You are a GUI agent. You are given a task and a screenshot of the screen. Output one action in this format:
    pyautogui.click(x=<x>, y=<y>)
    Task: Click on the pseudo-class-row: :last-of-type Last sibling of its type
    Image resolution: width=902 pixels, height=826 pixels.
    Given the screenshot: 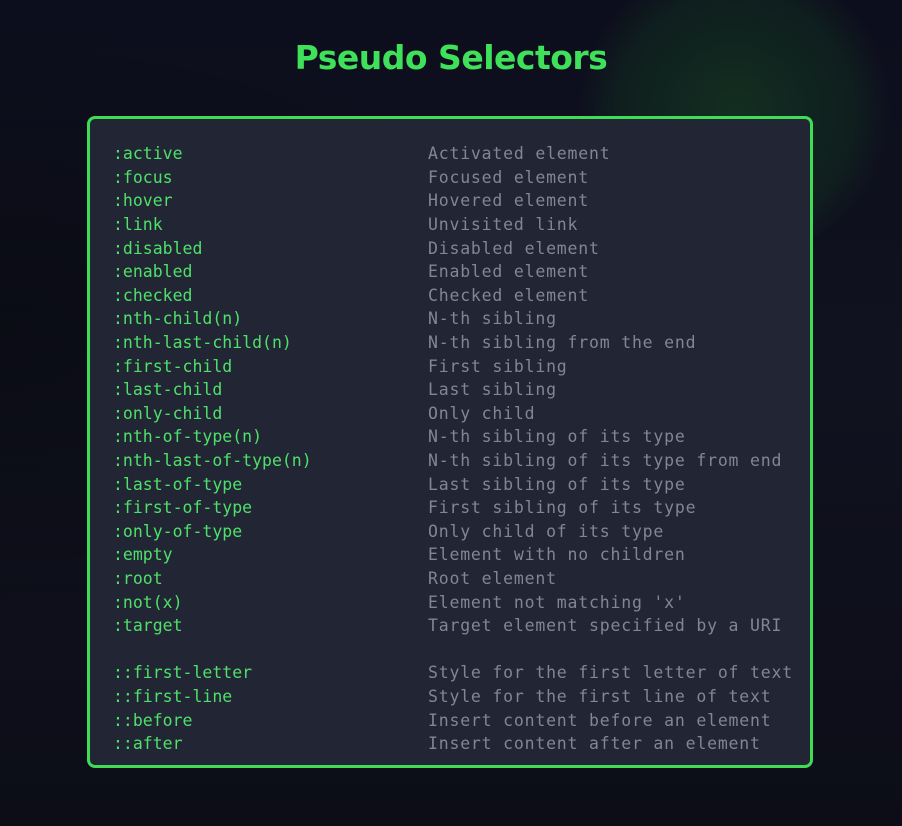 What is the action you would take?
    pyautogui.click(x=458, y=484)
    